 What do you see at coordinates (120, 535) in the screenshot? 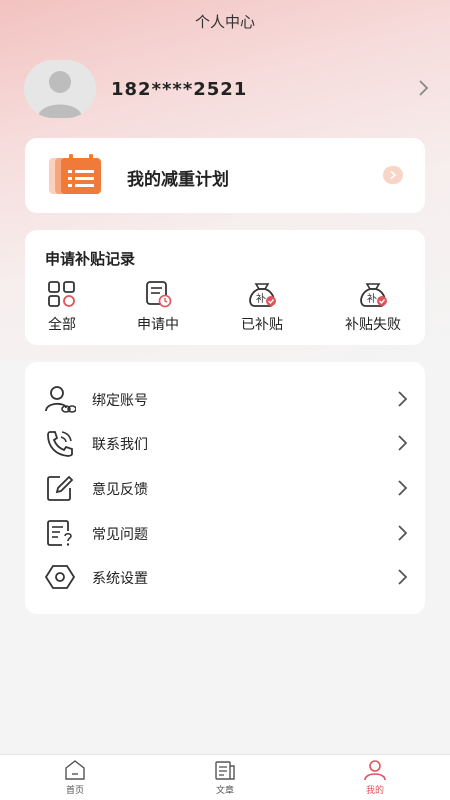
I see `menu-item-label: 常见问题` at bounding box center [120, 535].